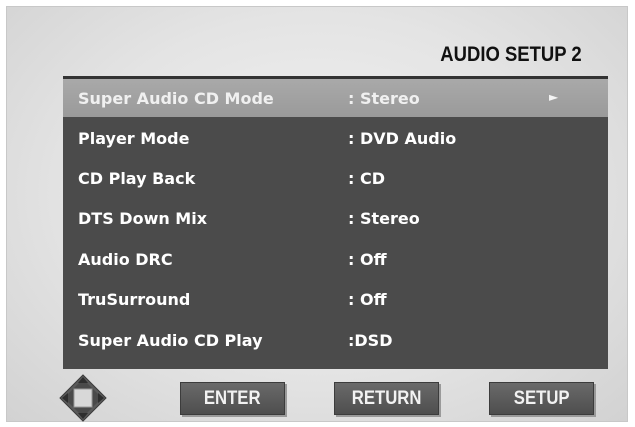 This screenshot has width=635, height=427. I want to click on return-button: RETURN, so click(386, 398).